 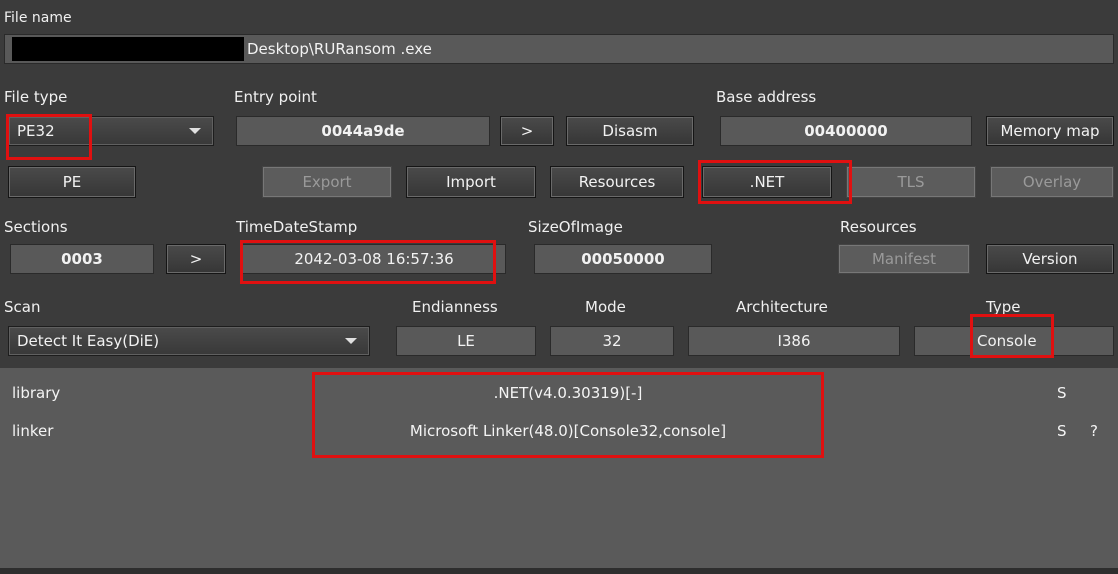 I want to click on base-address-field: 00400000, so click(x=846, y=131).